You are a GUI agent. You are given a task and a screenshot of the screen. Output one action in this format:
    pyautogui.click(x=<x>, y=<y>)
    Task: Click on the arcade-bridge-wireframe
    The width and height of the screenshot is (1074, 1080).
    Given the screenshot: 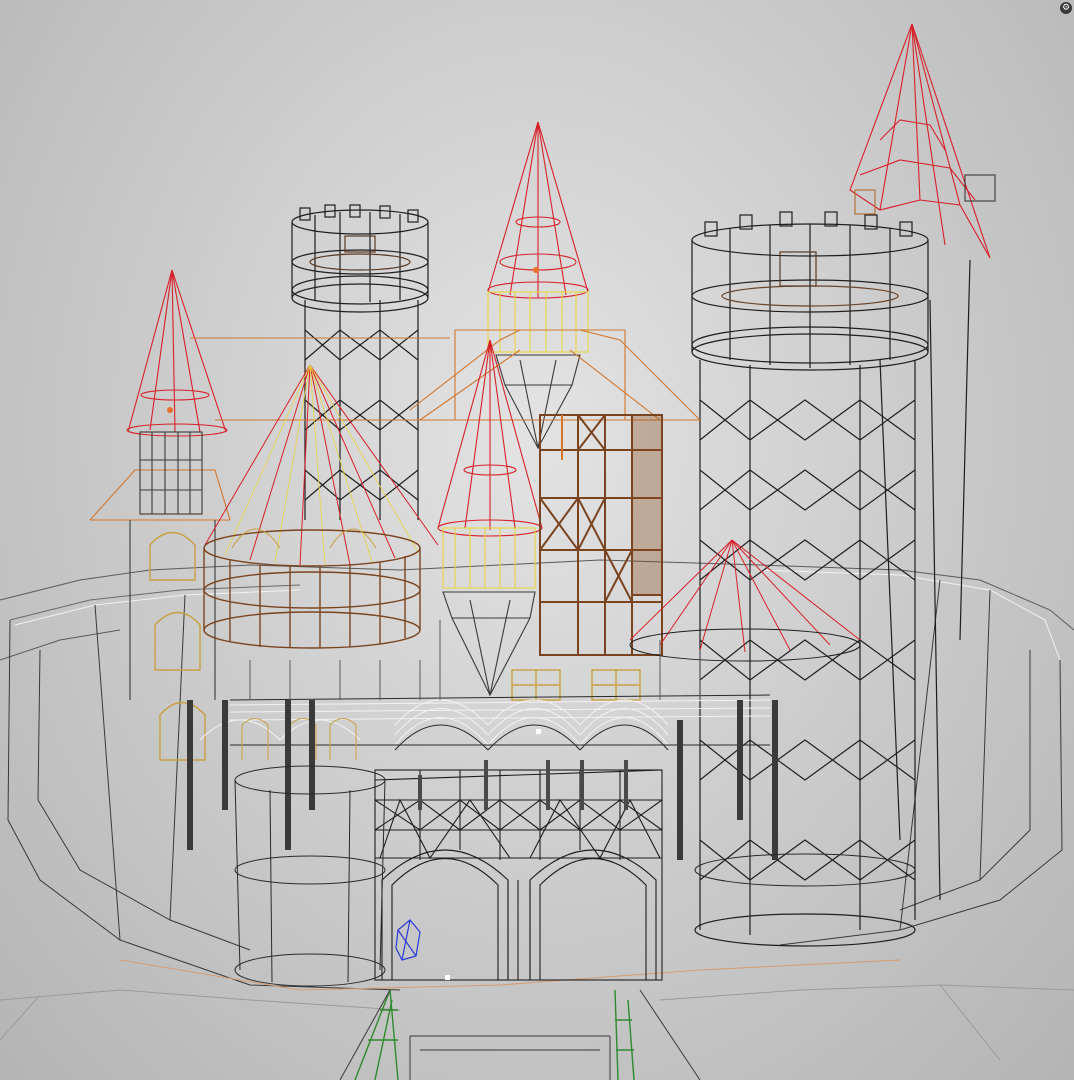 What is the action you would take?
    pyautogui.click(x=482, y=740)
    